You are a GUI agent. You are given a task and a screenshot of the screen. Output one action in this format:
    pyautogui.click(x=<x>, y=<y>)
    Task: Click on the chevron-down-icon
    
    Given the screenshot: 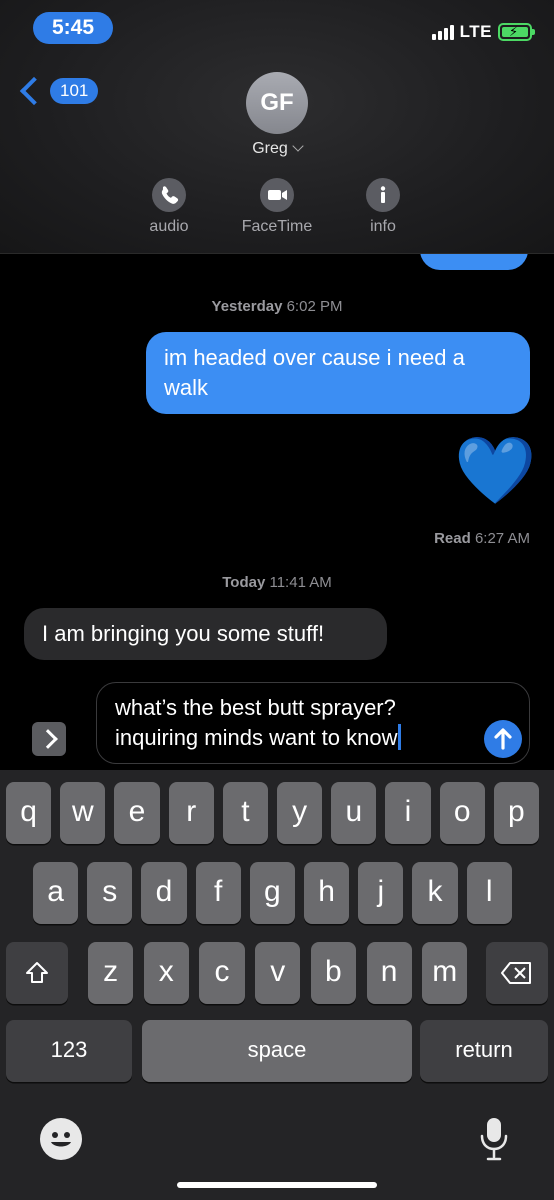 What is the action you would take?
    pyautogui.click(x=298, y=146)
    